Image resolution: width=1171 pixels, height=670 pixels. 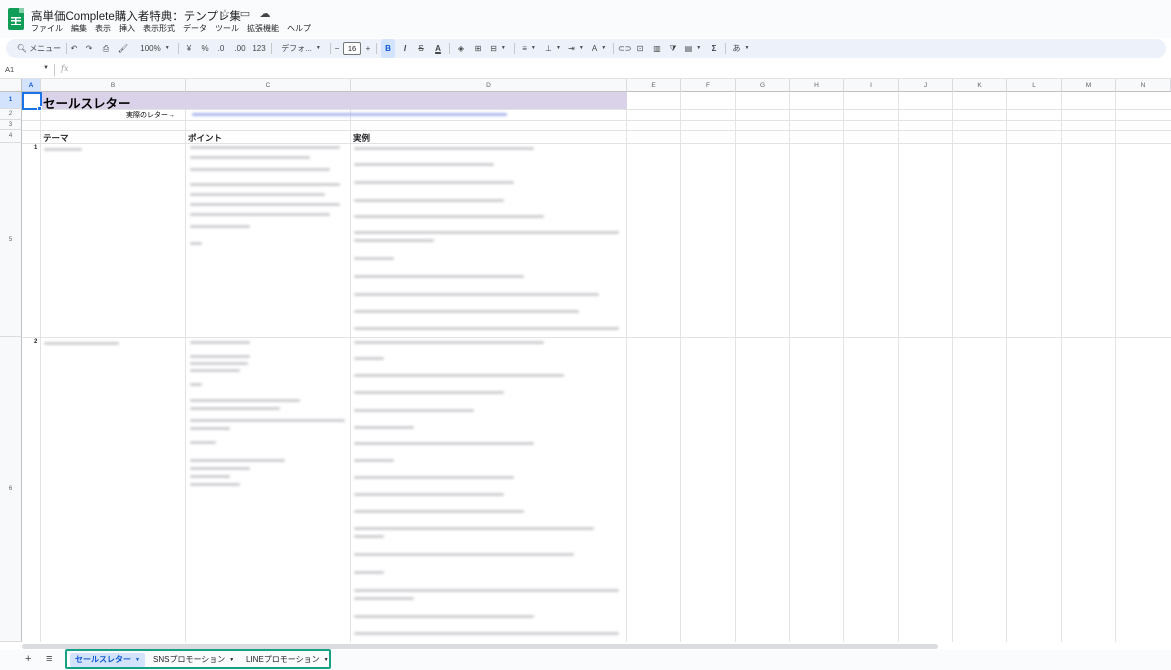 What do you see at coordinates (871, 85) in the screenshot?
I see `column-header-i: I` at bounding box center [871, 85].